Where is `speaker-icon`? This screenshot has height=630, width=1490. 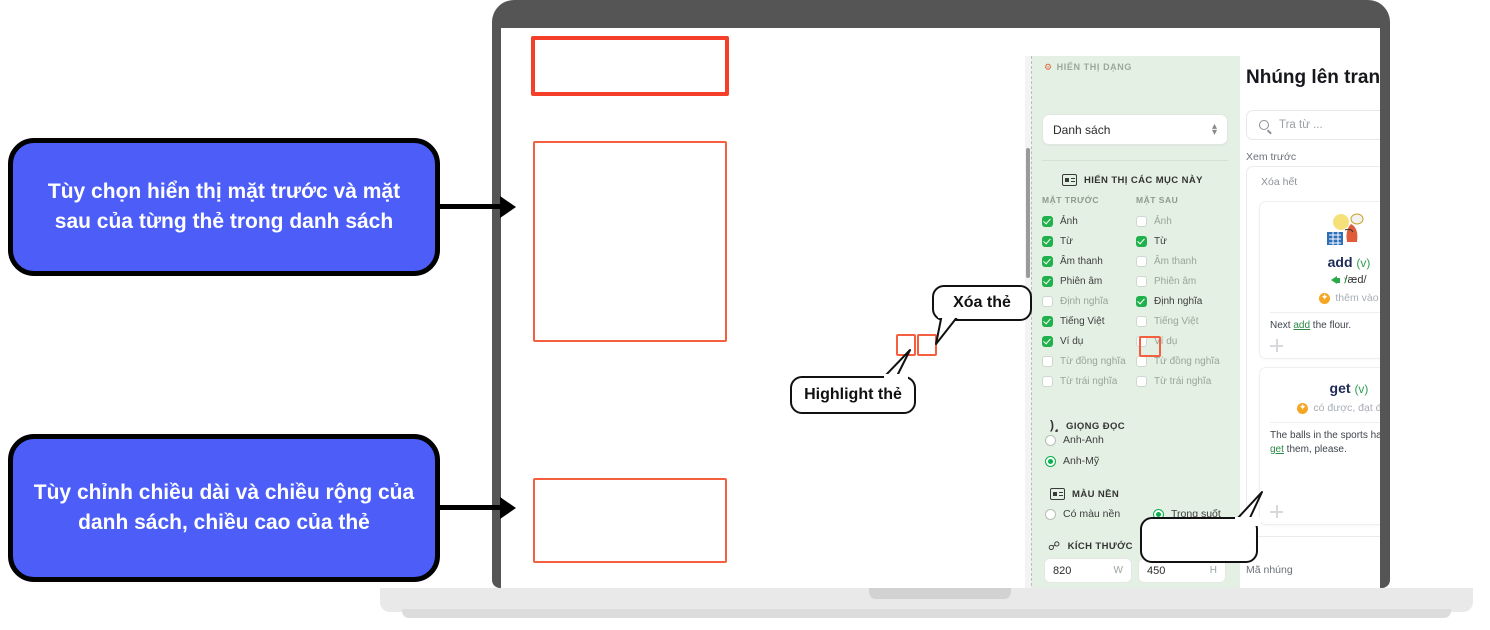
speaker-icon is located at coordinates (1339, 280).